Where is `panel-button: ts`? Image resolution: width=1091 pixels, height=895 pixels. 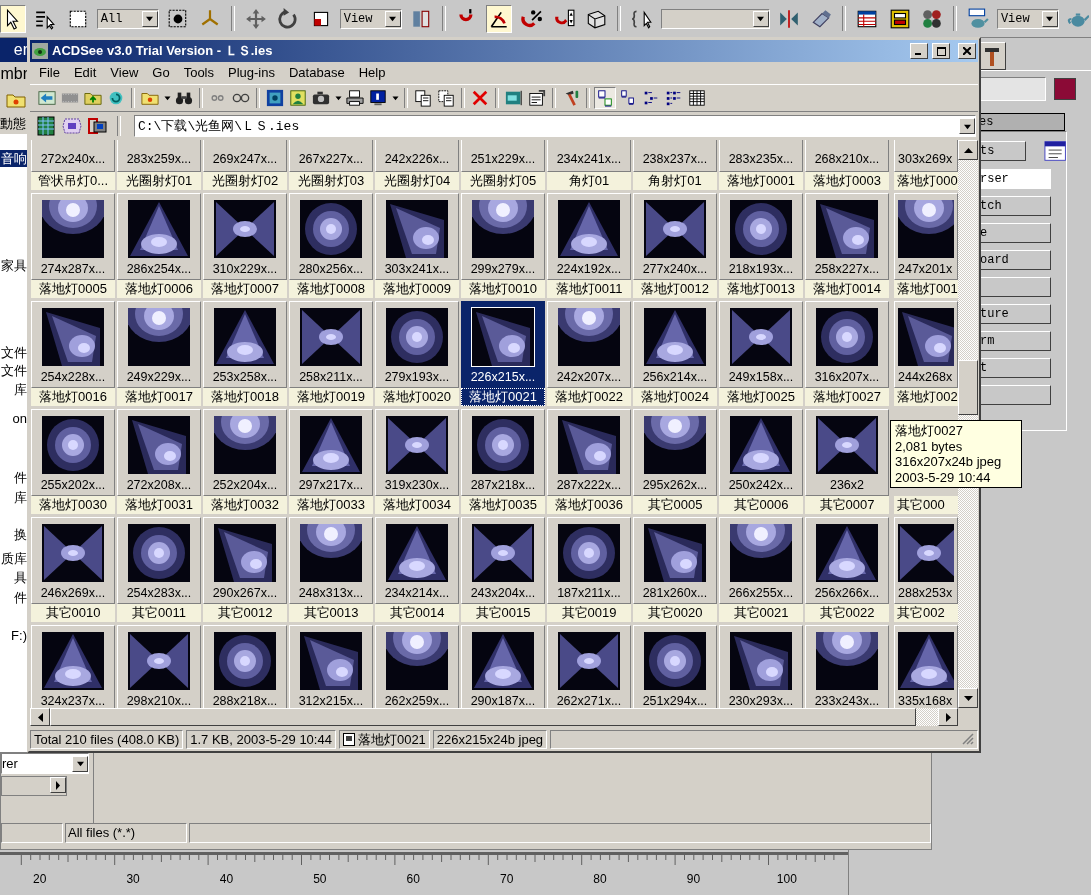
panel-button: ts is located at coordinates (1002, 151).